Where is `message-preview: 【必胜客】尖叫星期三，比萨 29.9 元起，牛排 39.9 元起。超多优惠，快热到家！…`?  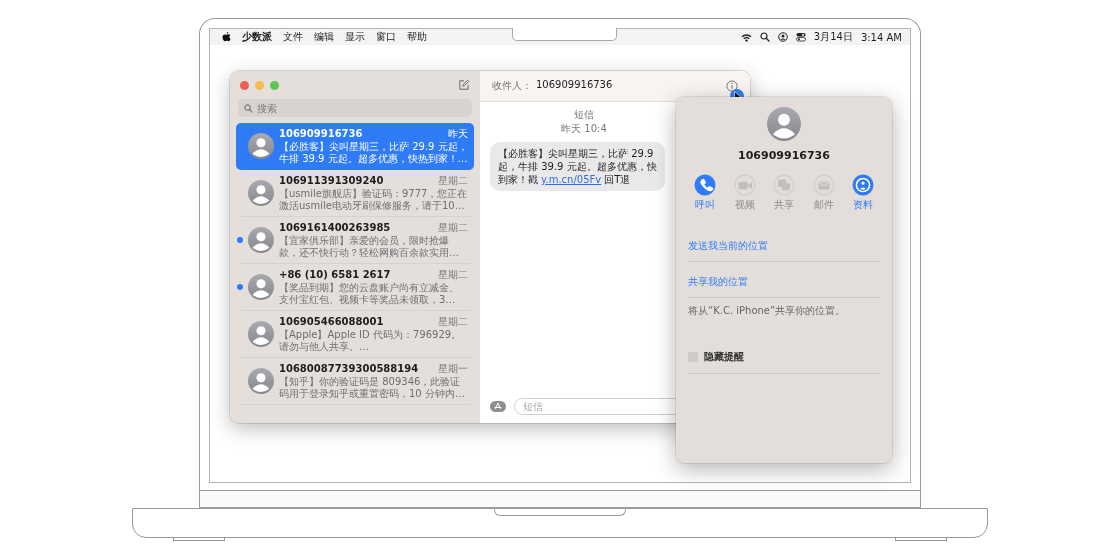 message-preview: 【必胜客】尖叫星期三，比萨 29.9 元起，牛排 39.9 元起。超多优惠，快热到家！… is located at coordinates (373, 153).